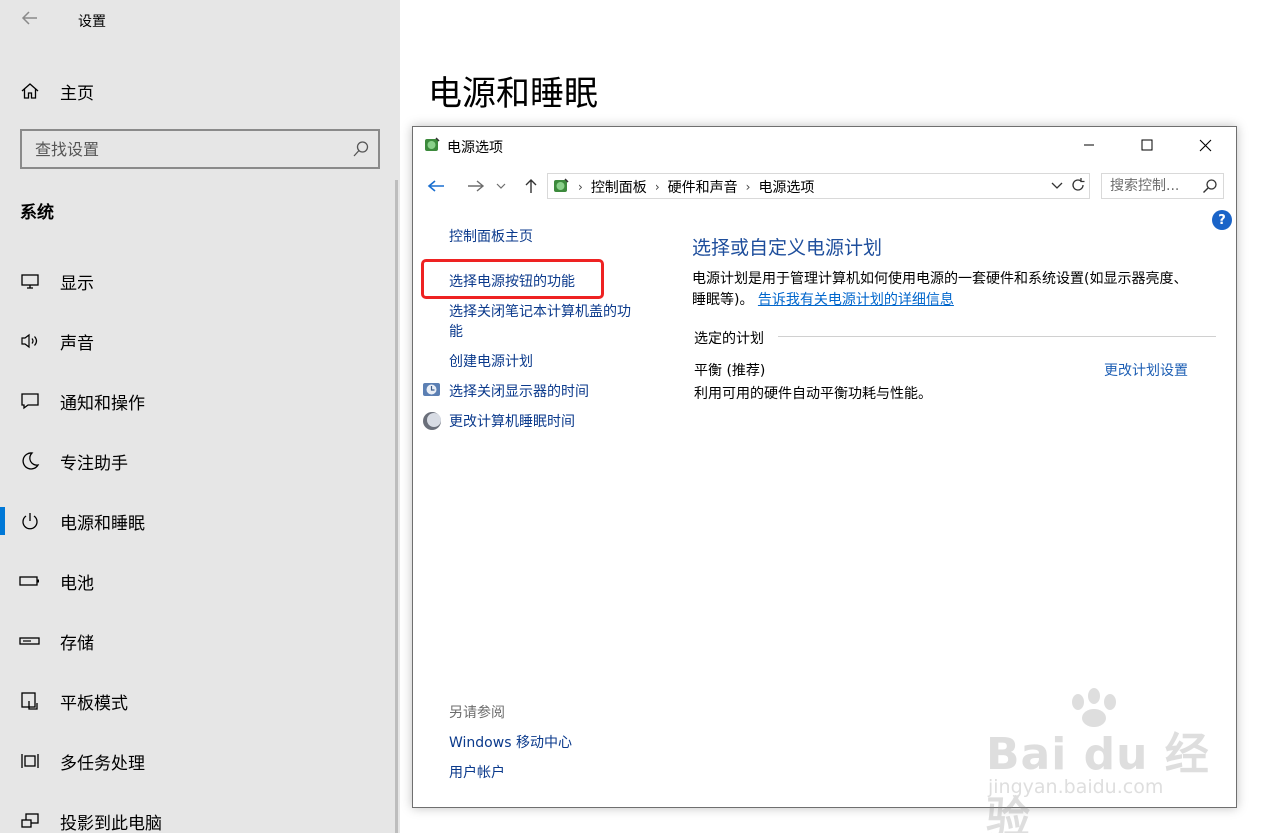  What do you see at coordinates (198, 521) in the screenshot?
I see `nav-item-power-sleep: 电源和睡眠` at bounding box center [198, 521].